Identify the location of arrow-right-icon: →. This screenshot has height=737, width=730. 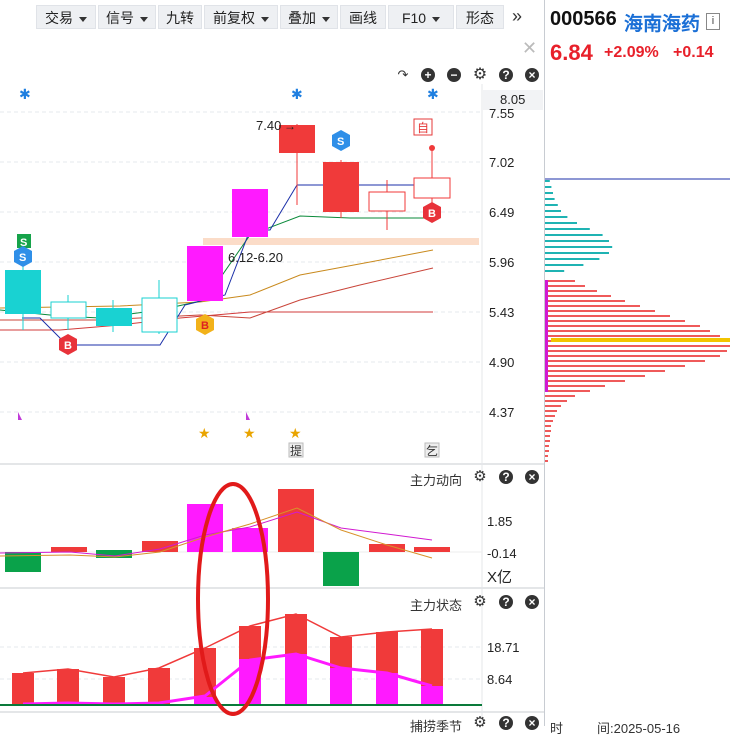
(290, 126).